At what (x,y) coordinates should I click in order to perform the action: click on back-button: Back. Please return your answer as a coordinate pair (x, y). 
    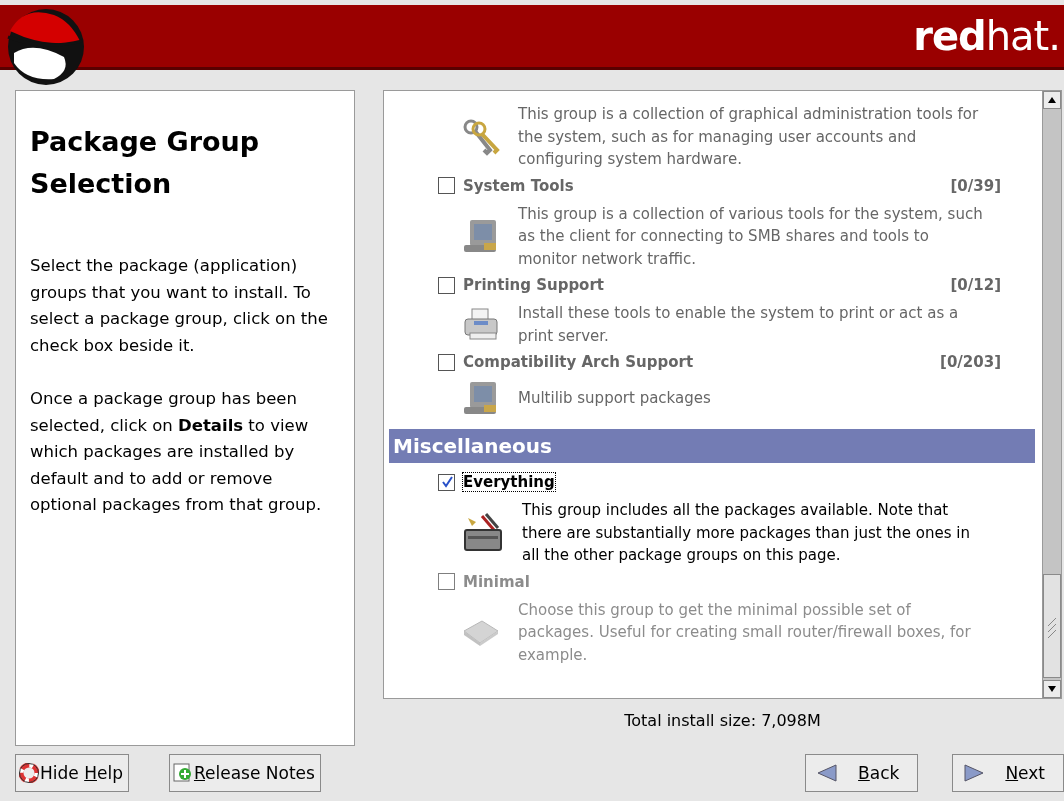
    Looking at the image, I should click on (862, 773).